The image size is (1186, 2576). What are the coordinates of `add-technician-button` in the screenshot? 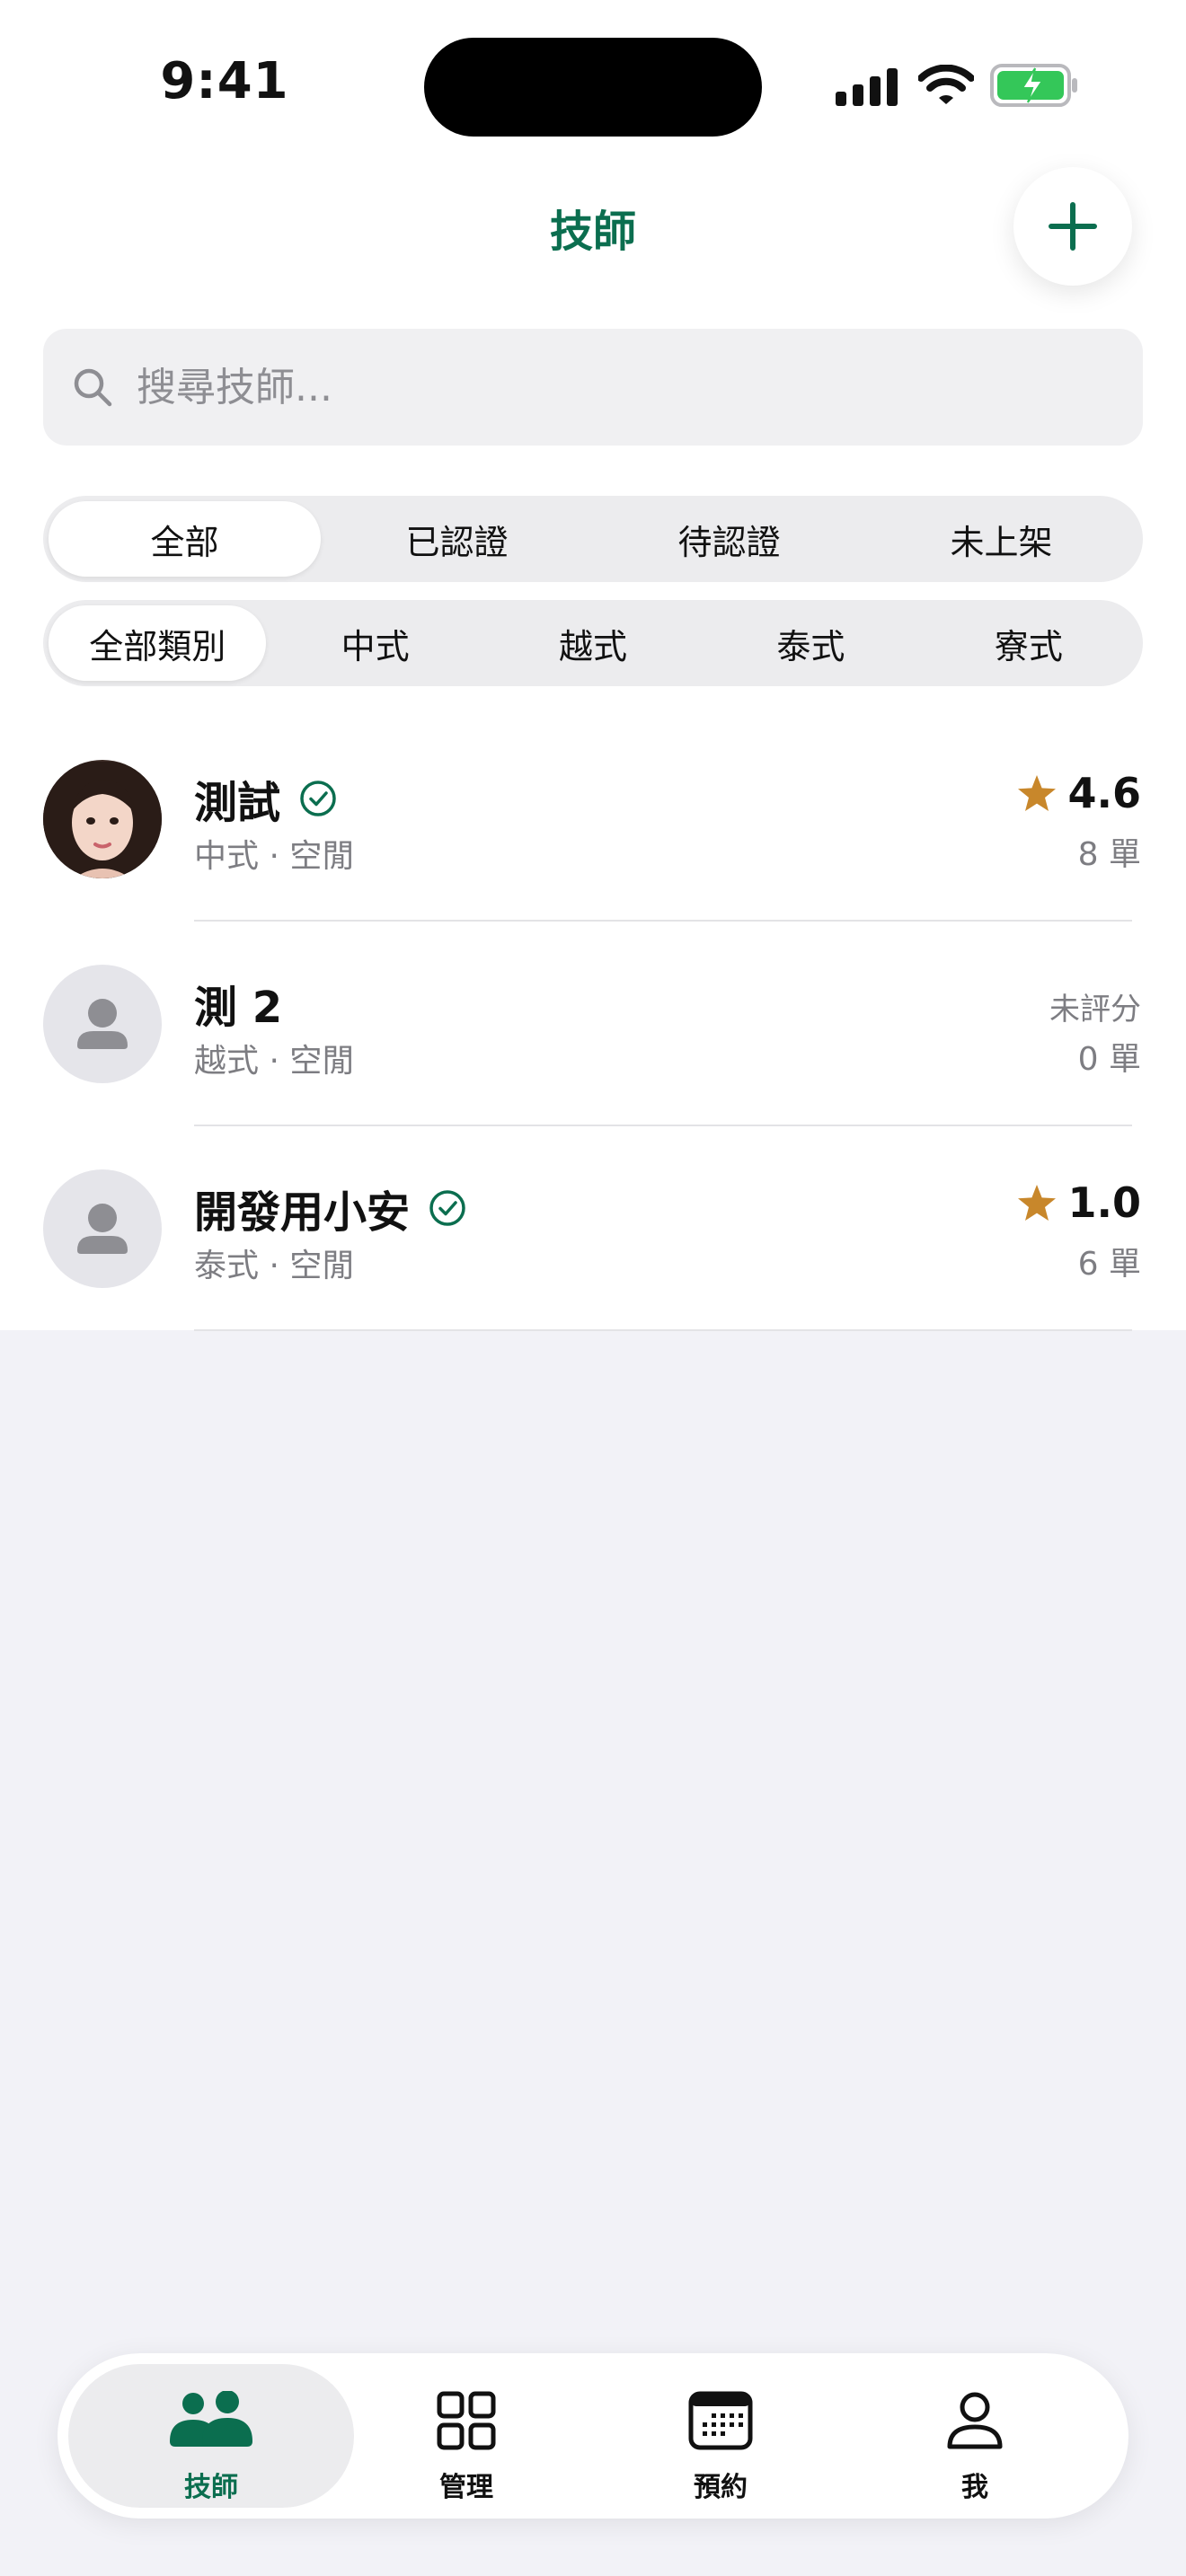 It's located at (1072, 226).